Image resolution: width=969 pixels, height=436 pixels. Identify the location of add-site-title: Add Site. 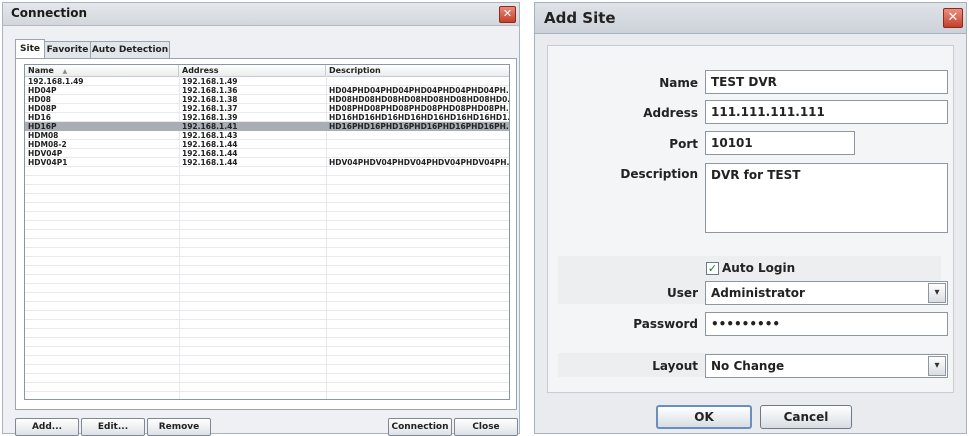
(580, 18).